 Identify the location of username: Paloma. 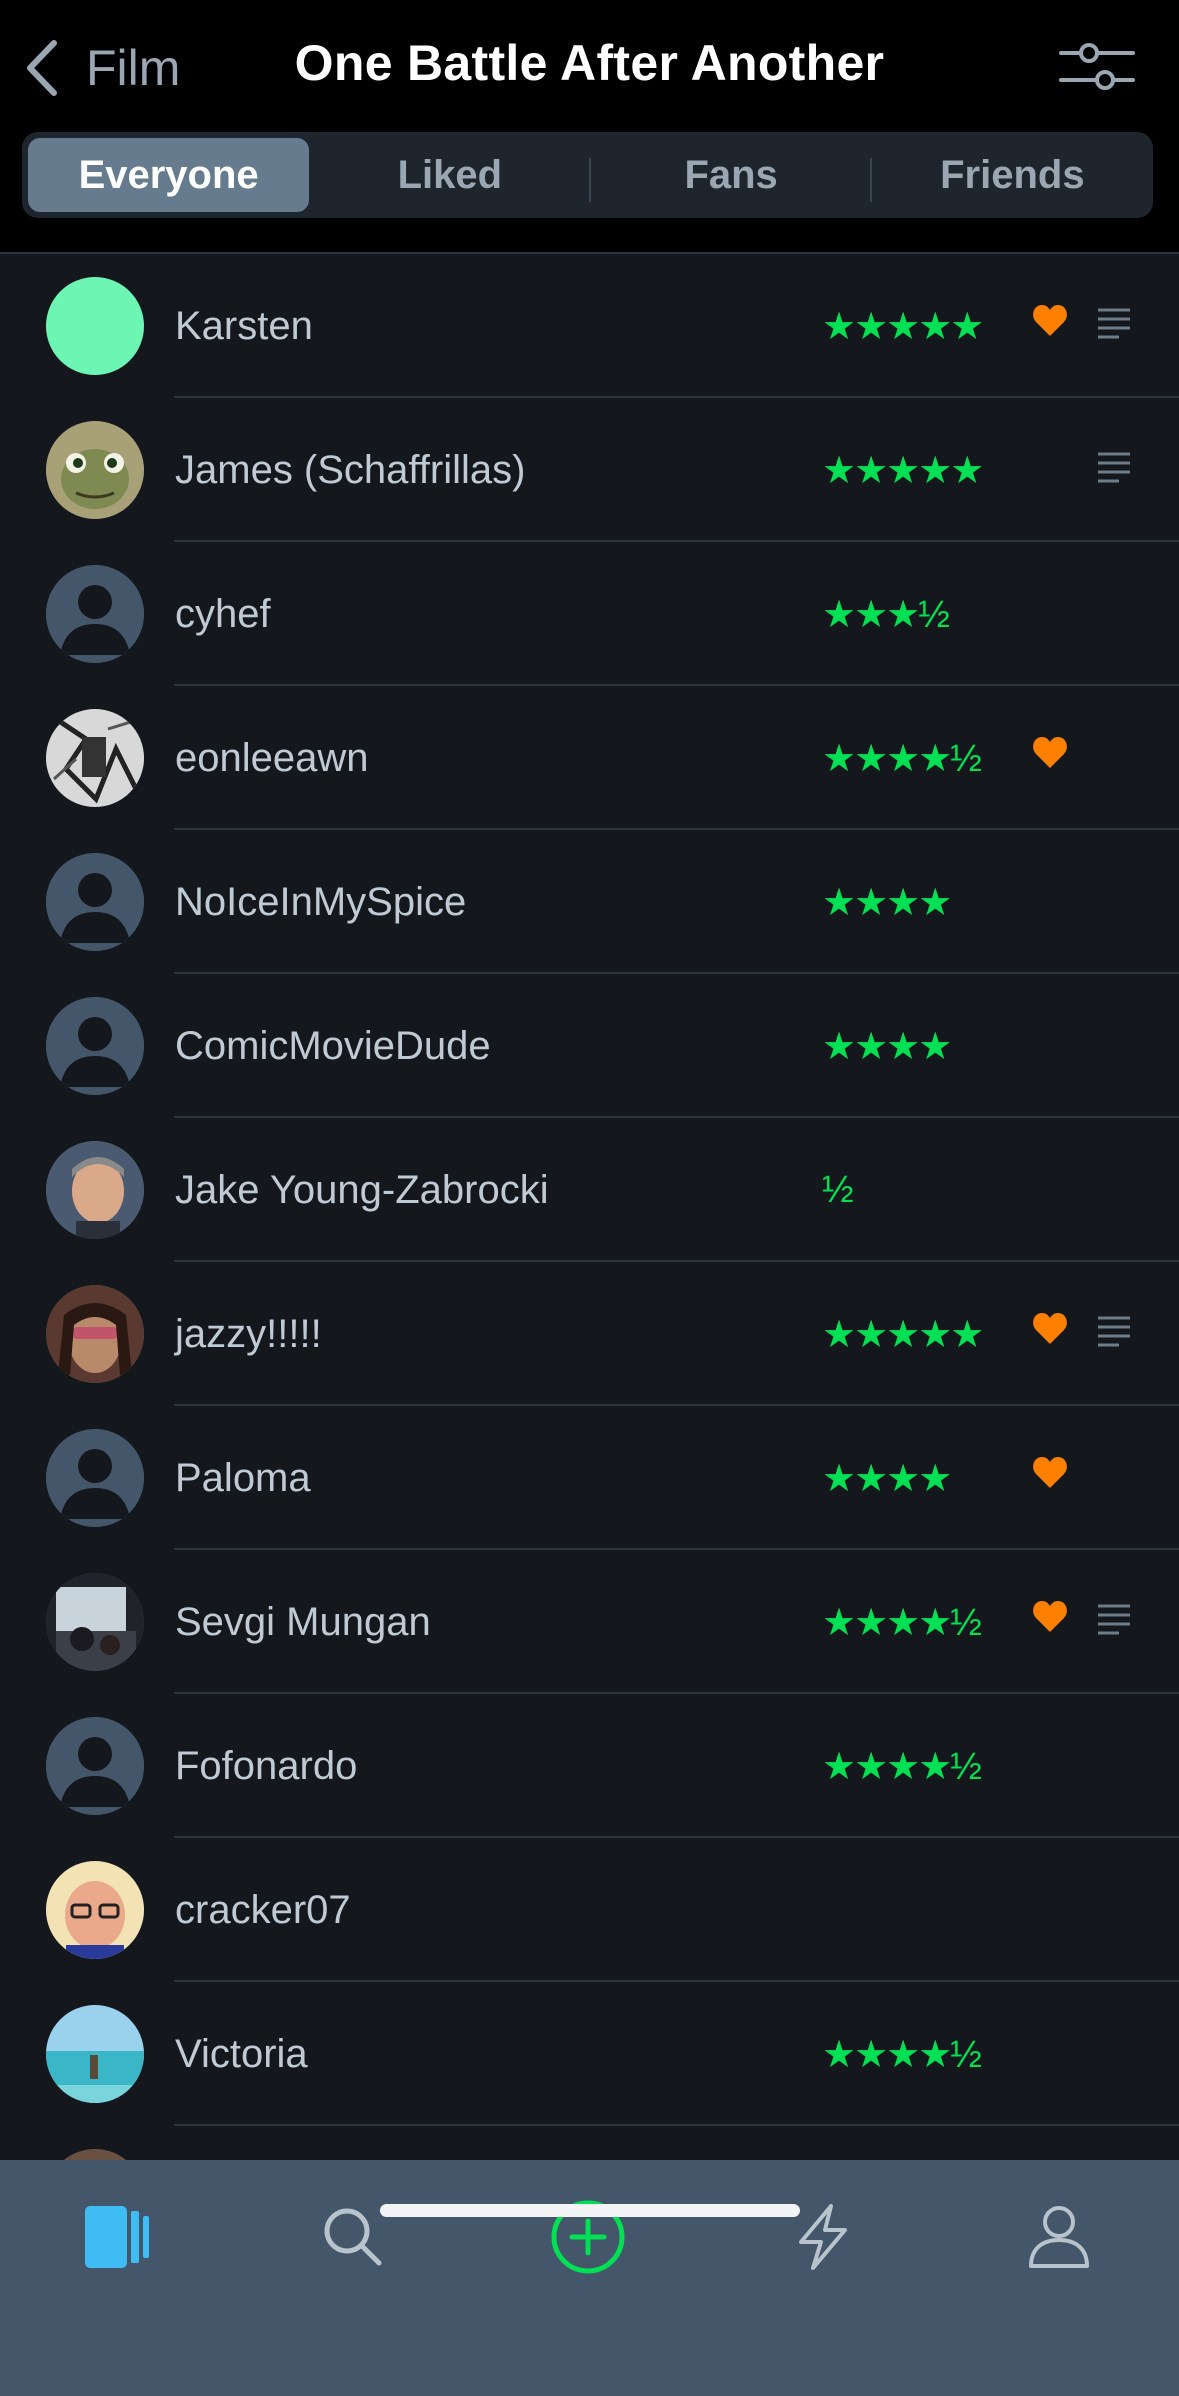
(243, 1478).